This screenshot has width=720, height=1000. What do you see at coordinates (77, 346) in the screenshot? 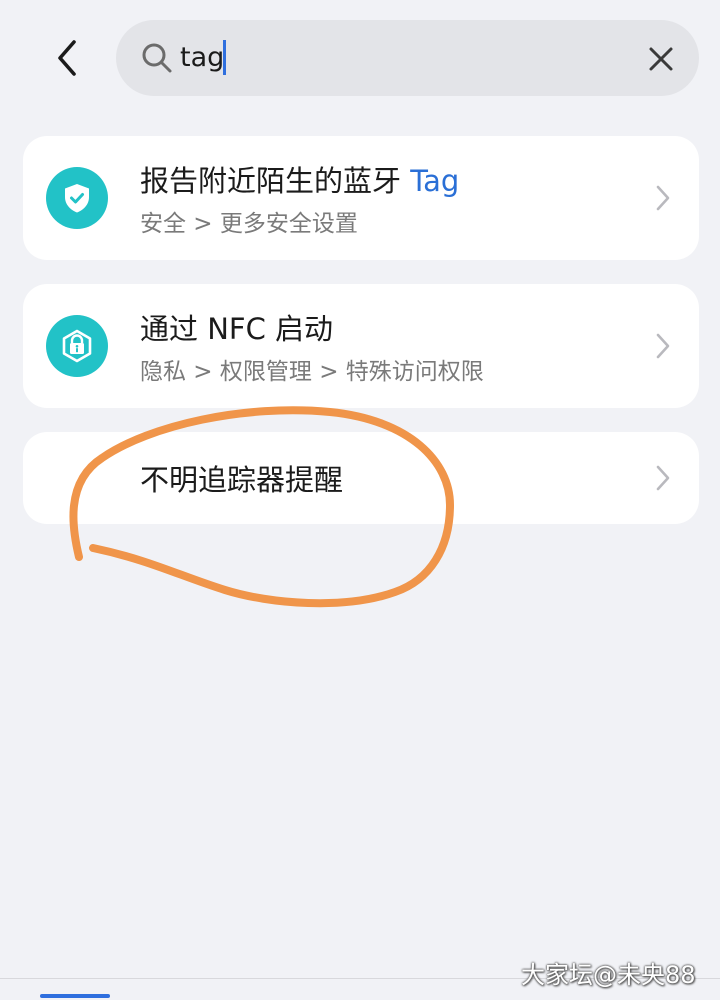
I see `lock-info-icon` at bounding box center [77, 346].